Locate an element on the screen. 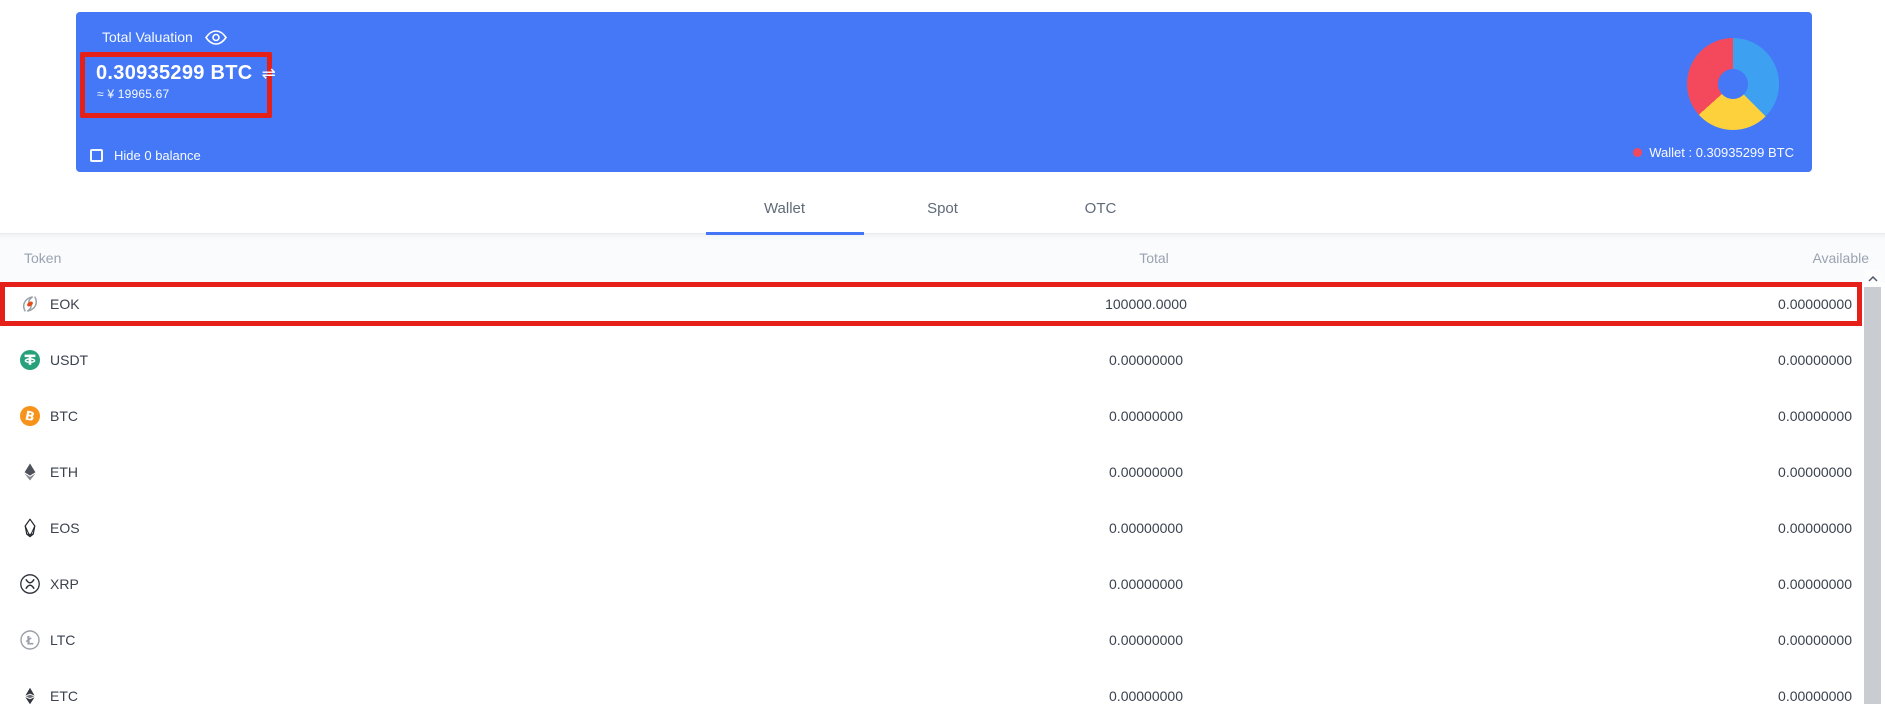  eye-icon is located at coordinates (216, 37).